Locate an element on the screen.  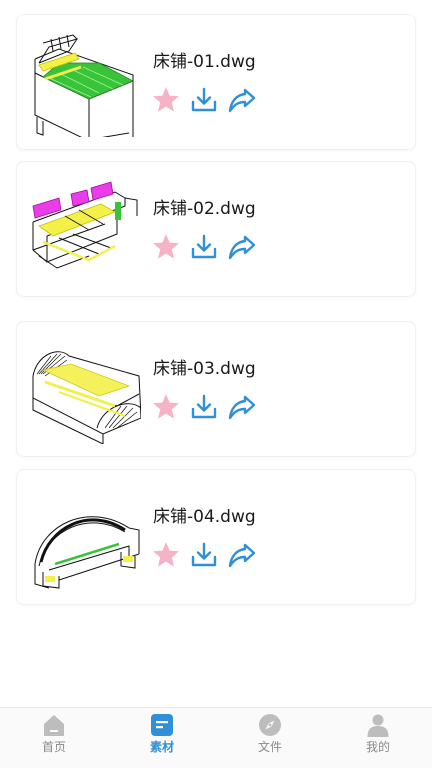
tab-label: 我的 is located at coordinates (377, 747).